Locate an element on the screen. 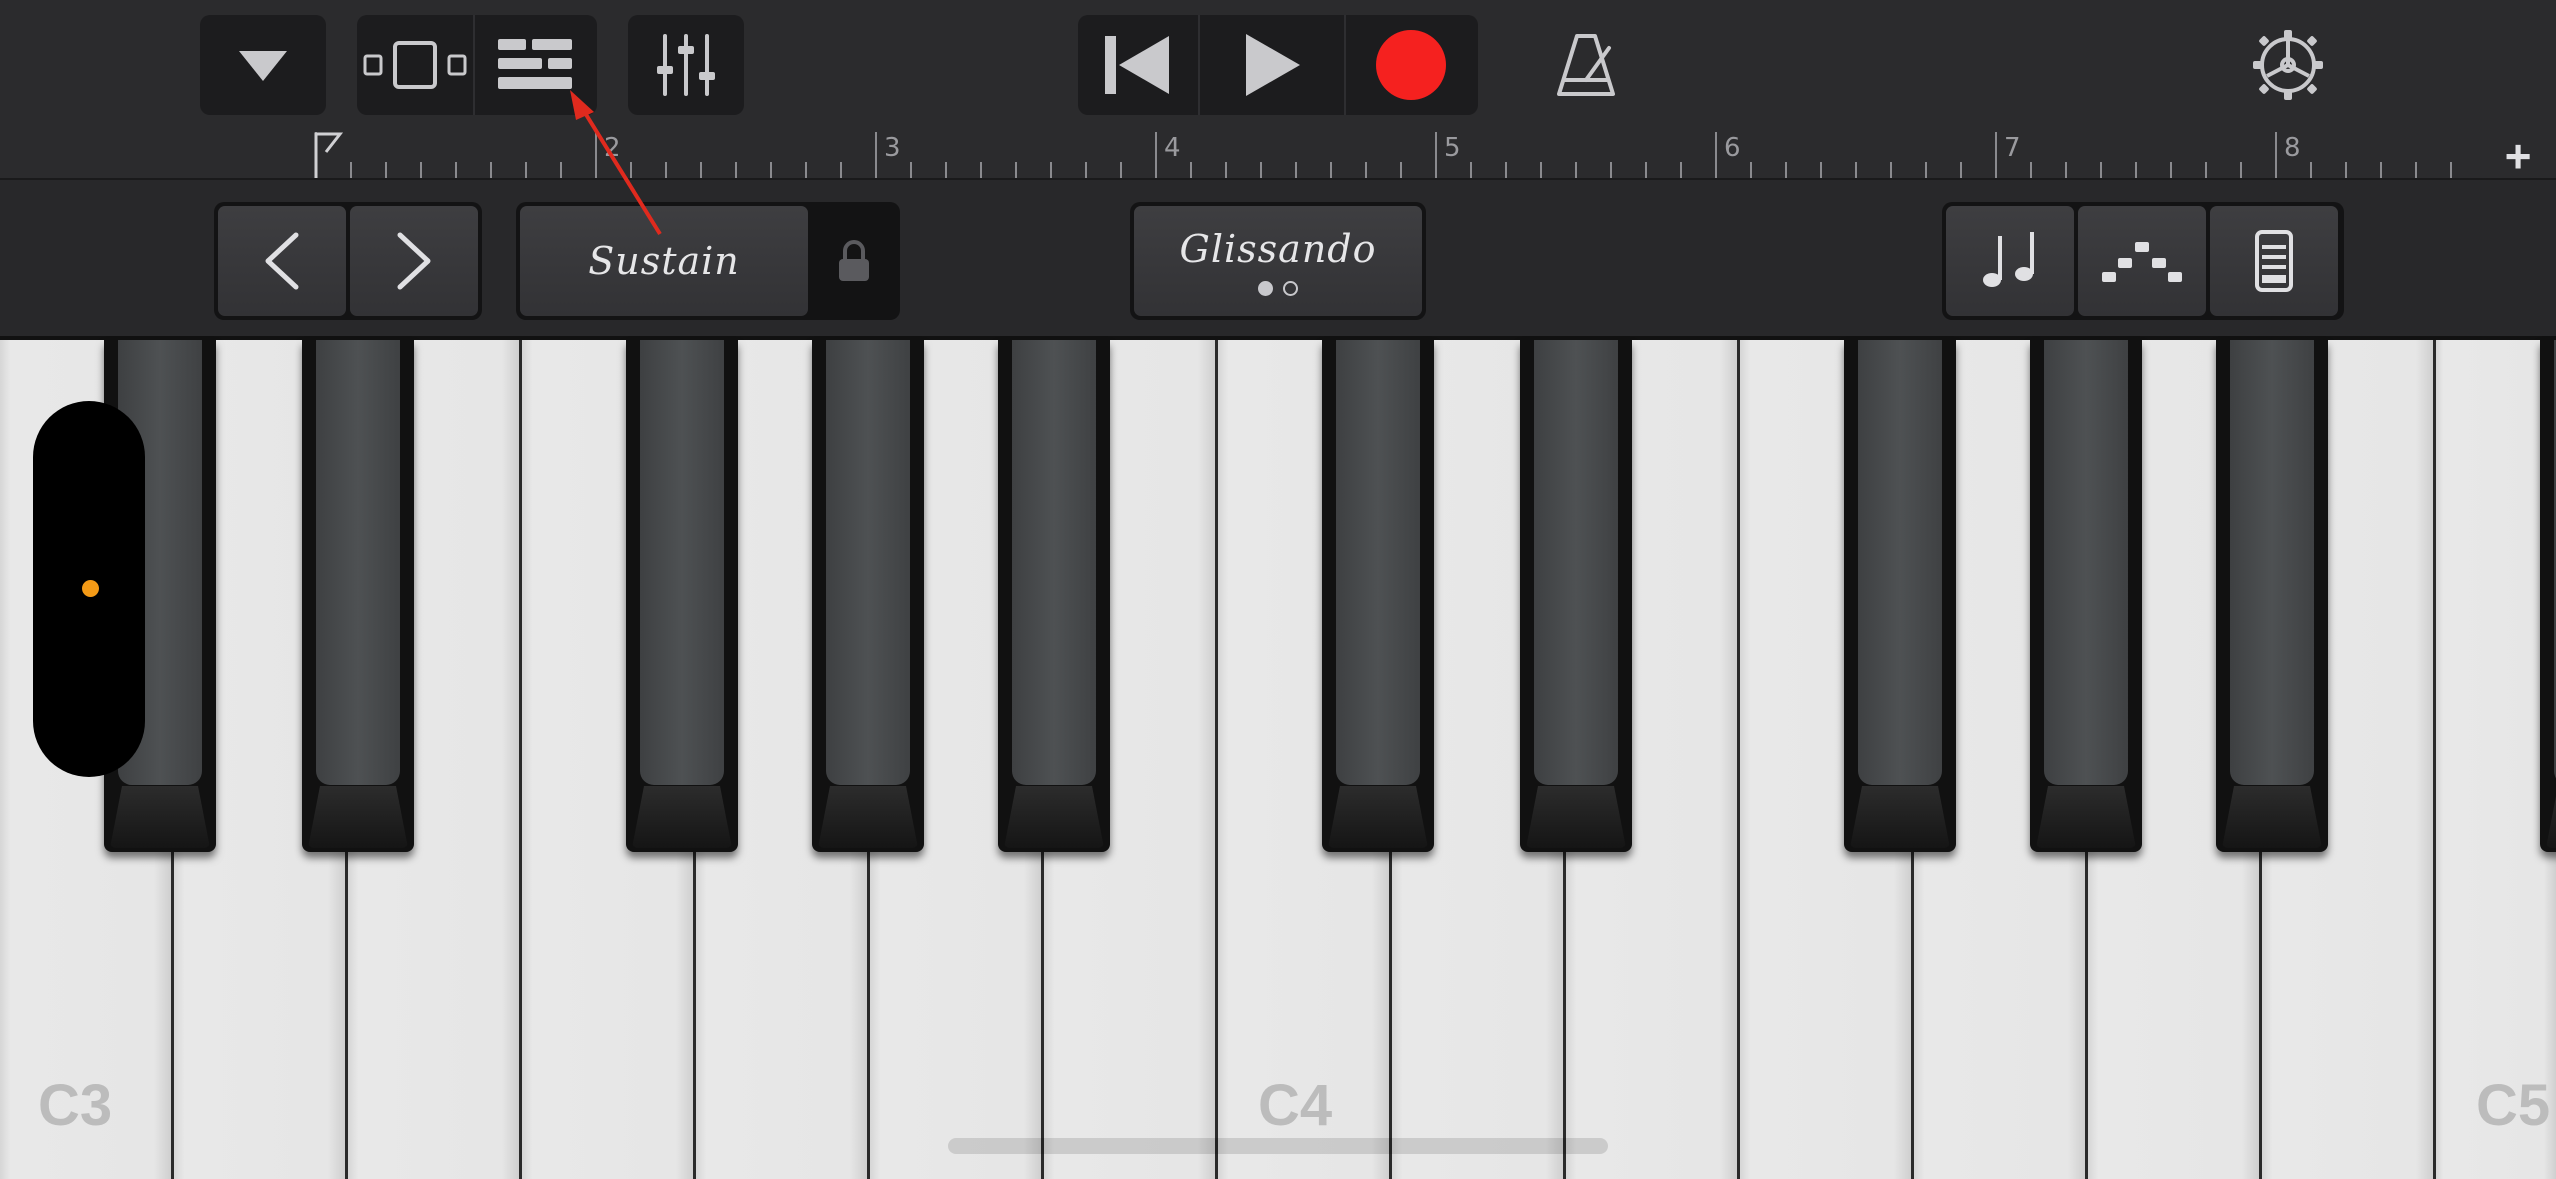 The image size is (2556, 1179). sustain-group: Sustain is located at coordinates (708, 261).